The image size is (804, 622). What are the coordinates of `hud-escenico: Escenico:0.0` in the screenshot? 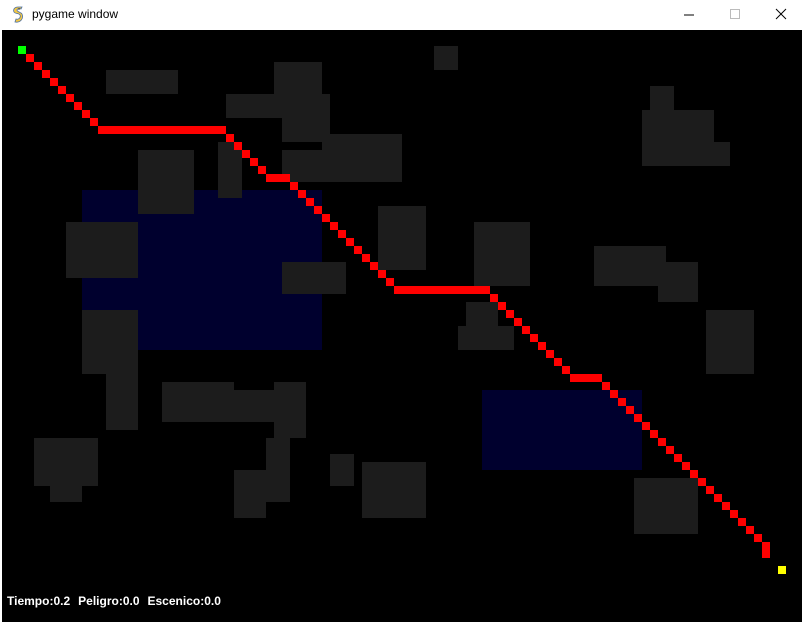 It's located at (184, 601).